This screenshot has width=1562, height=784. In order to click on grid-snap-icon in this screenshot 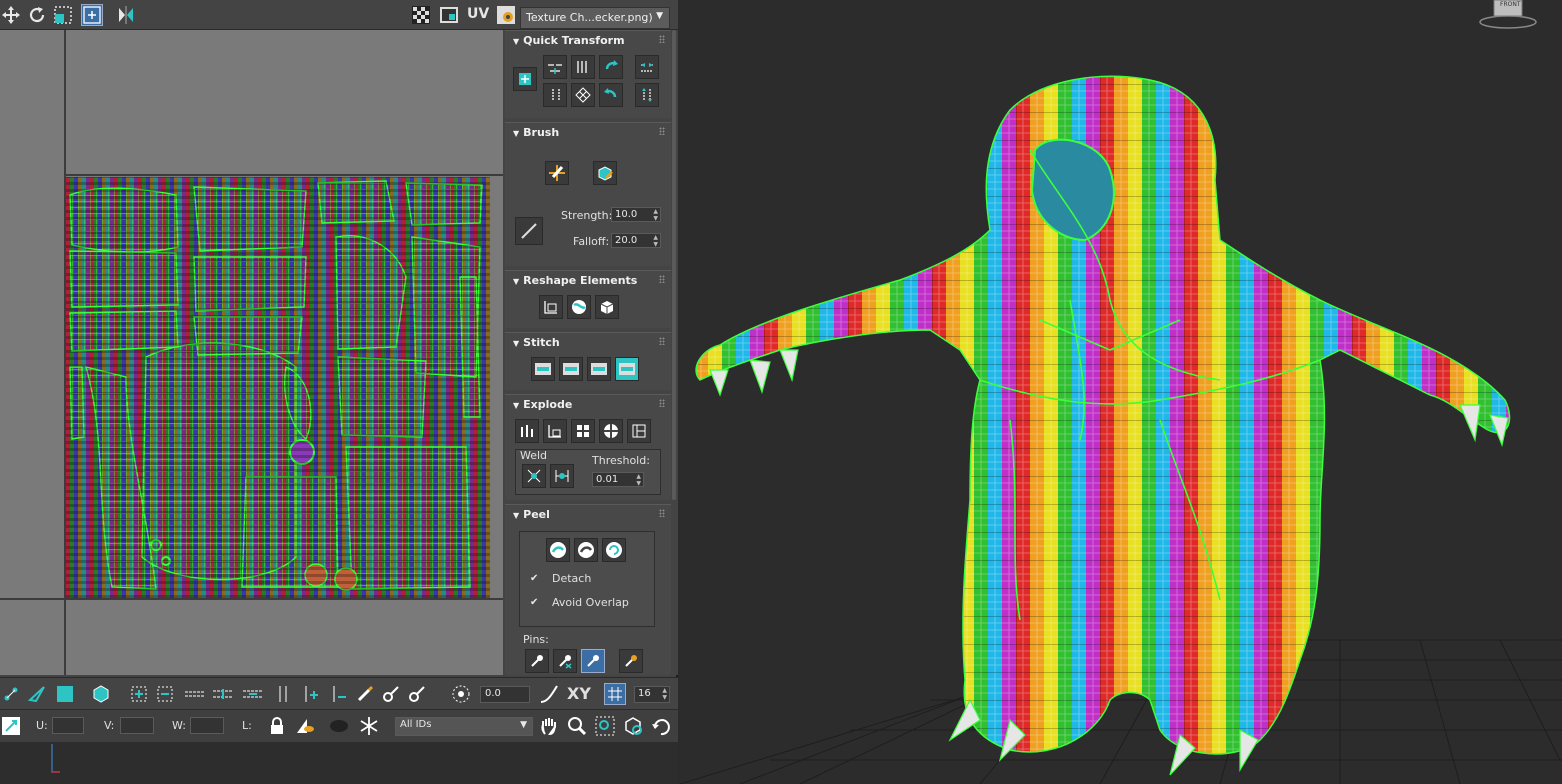, I will do `click(615, 694)`.